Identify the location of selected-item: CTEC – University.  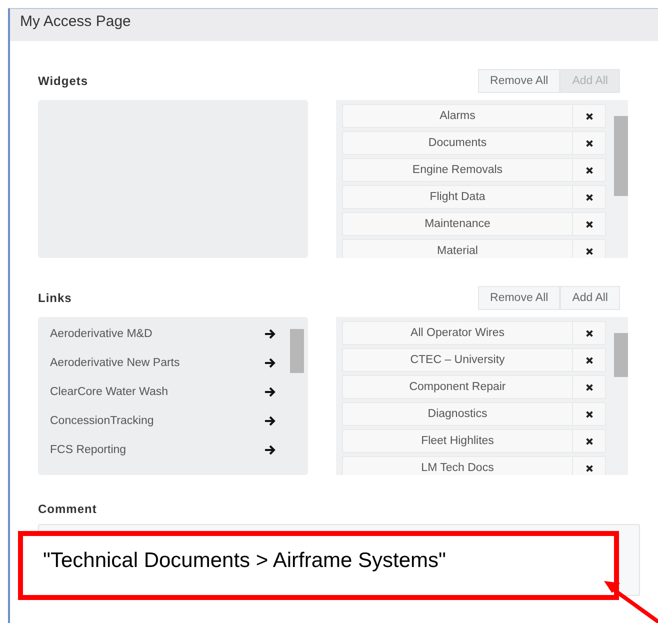
(457, 360).